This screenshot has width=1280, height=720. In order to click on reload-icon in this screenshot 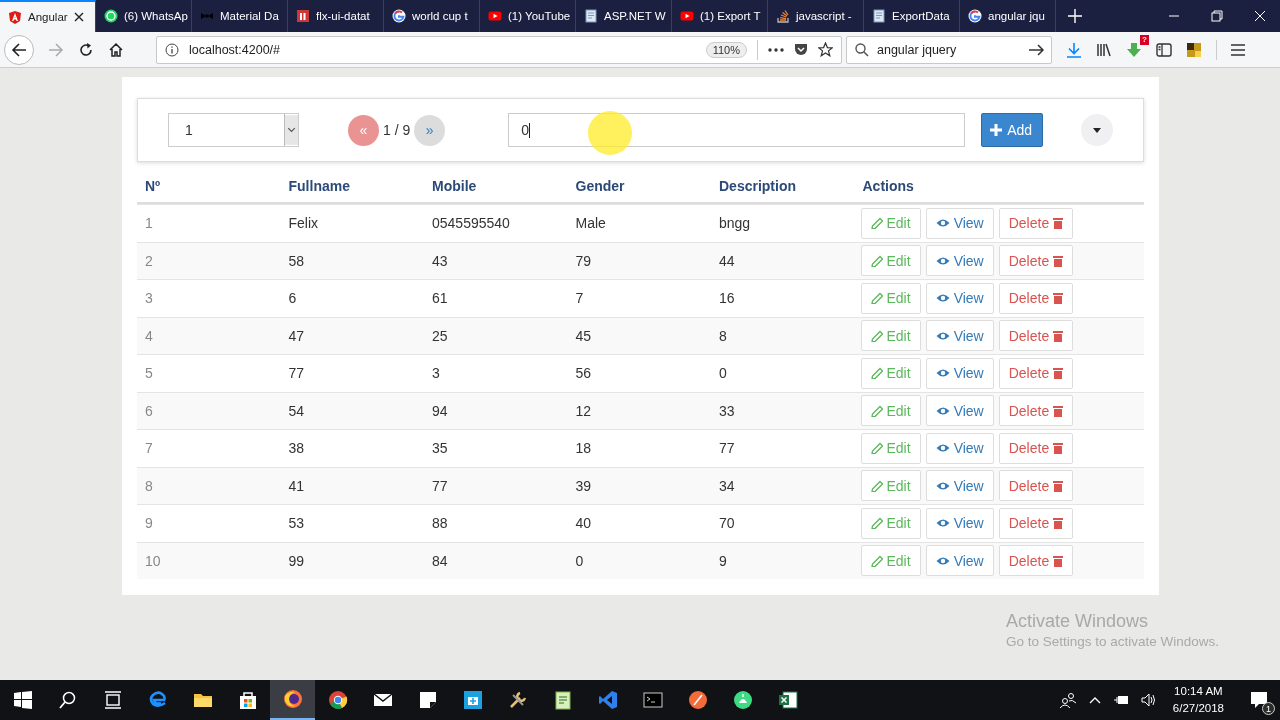, I will do `click(86, 49)`.